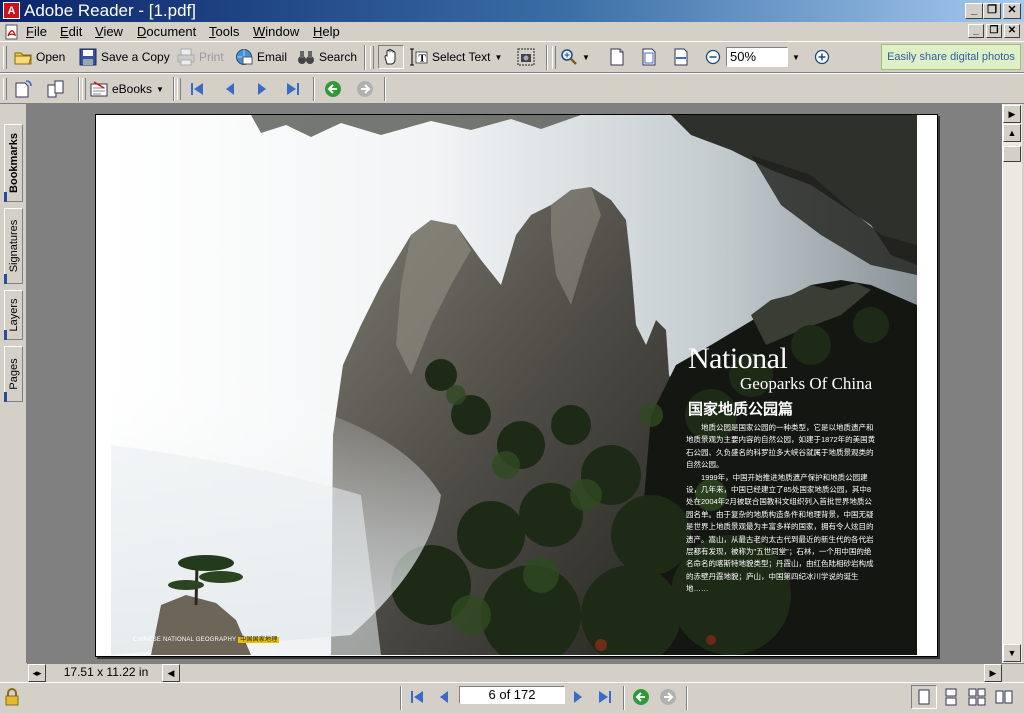 The image size is (1024, 713). I want to click on menu-document: Document, so click(166, 31).